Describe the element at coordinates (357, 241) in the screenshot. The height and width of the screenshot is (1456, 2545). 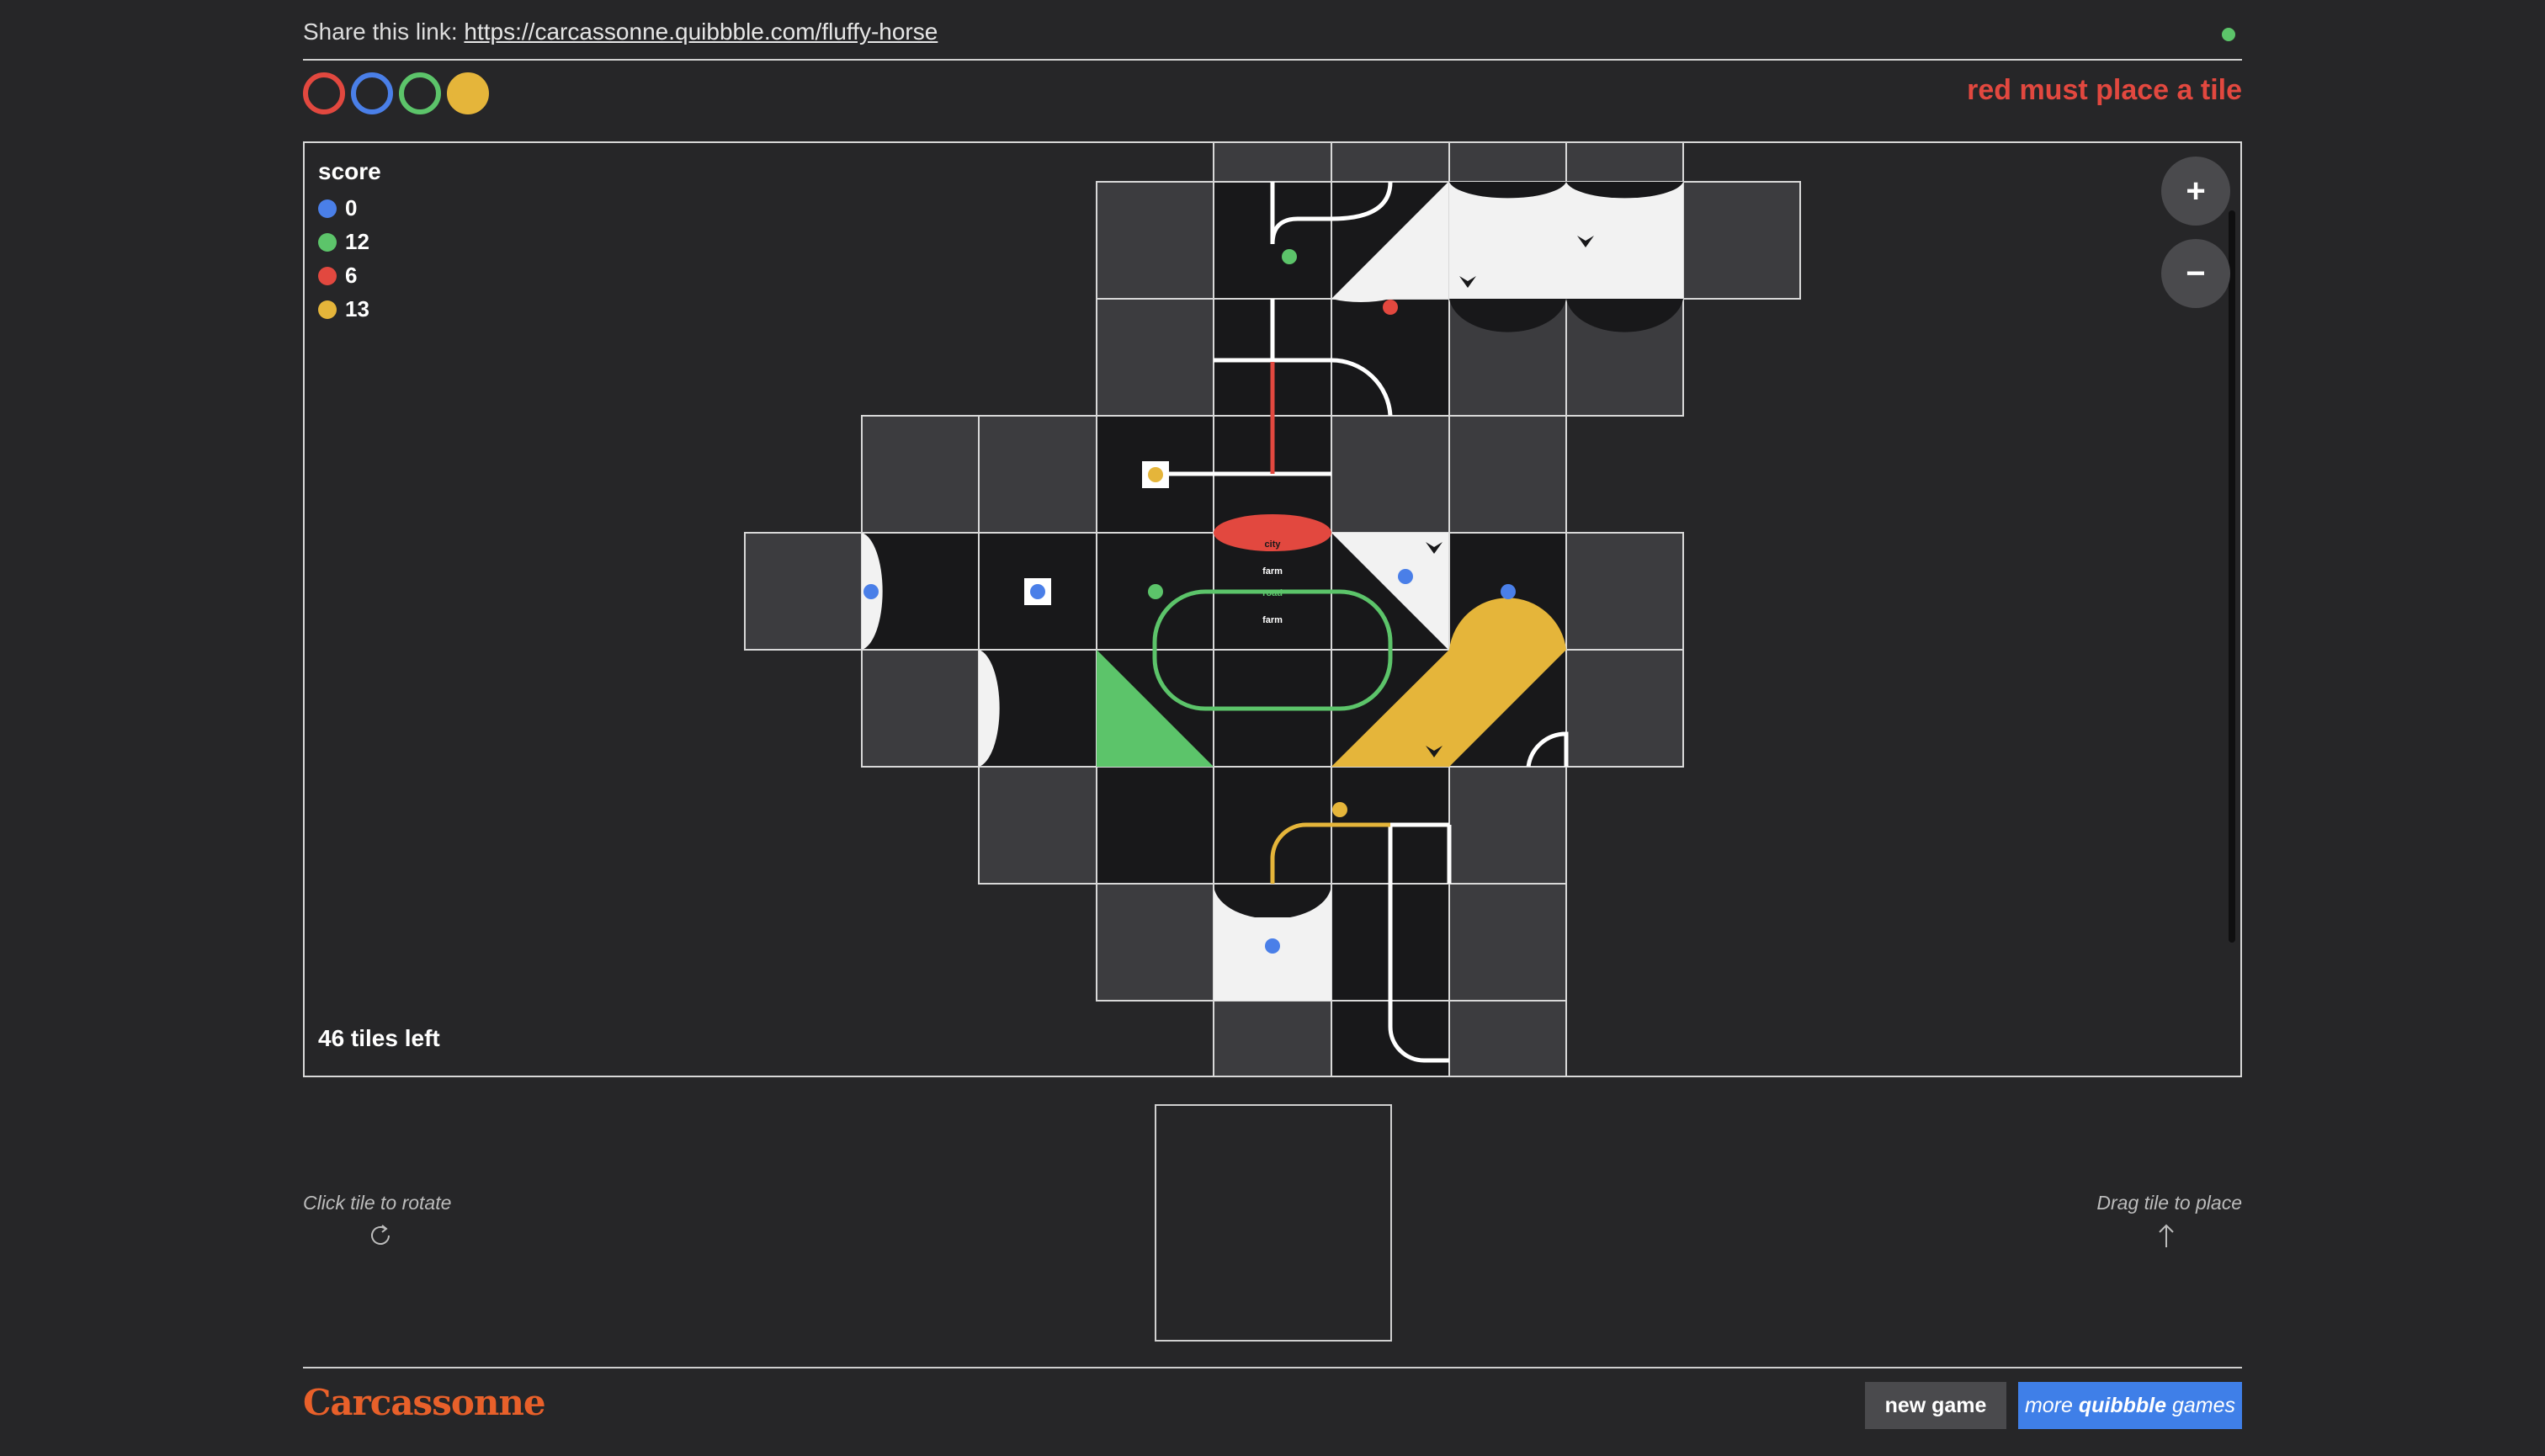
I see `score-value: 12` at that location.